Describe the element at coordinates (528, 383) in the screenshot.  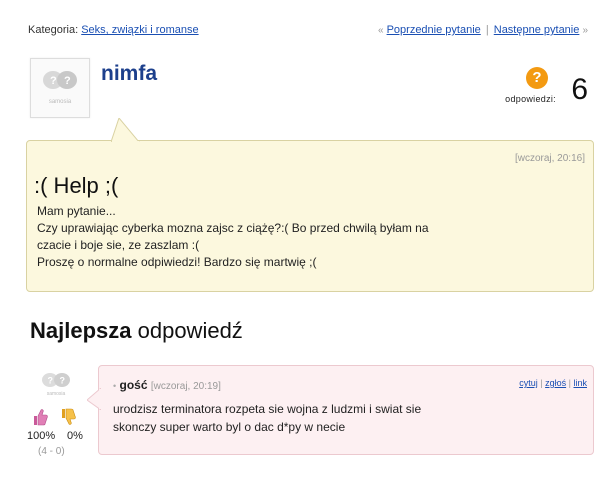
I see `quote-link: cytuj` at that location.